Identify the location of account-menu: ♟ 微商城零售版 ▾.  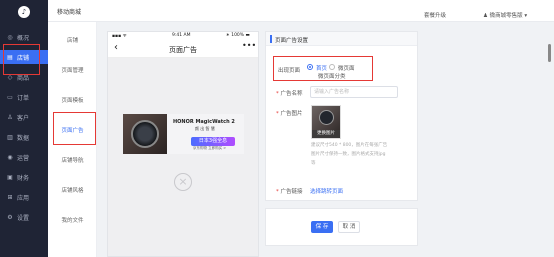
(505, 15).